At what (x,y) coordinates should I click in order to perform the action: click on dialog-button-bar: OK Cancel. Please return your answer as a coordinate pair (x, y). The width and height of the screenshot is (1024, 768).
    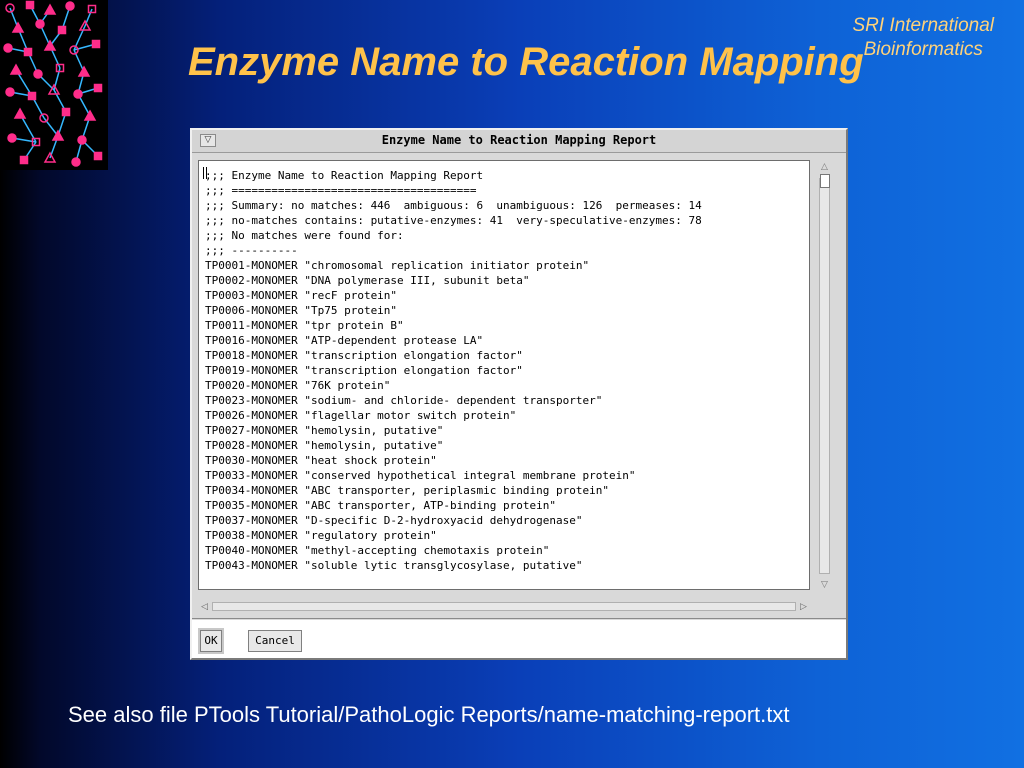
    Looking at the image, I should click on (519, 639).